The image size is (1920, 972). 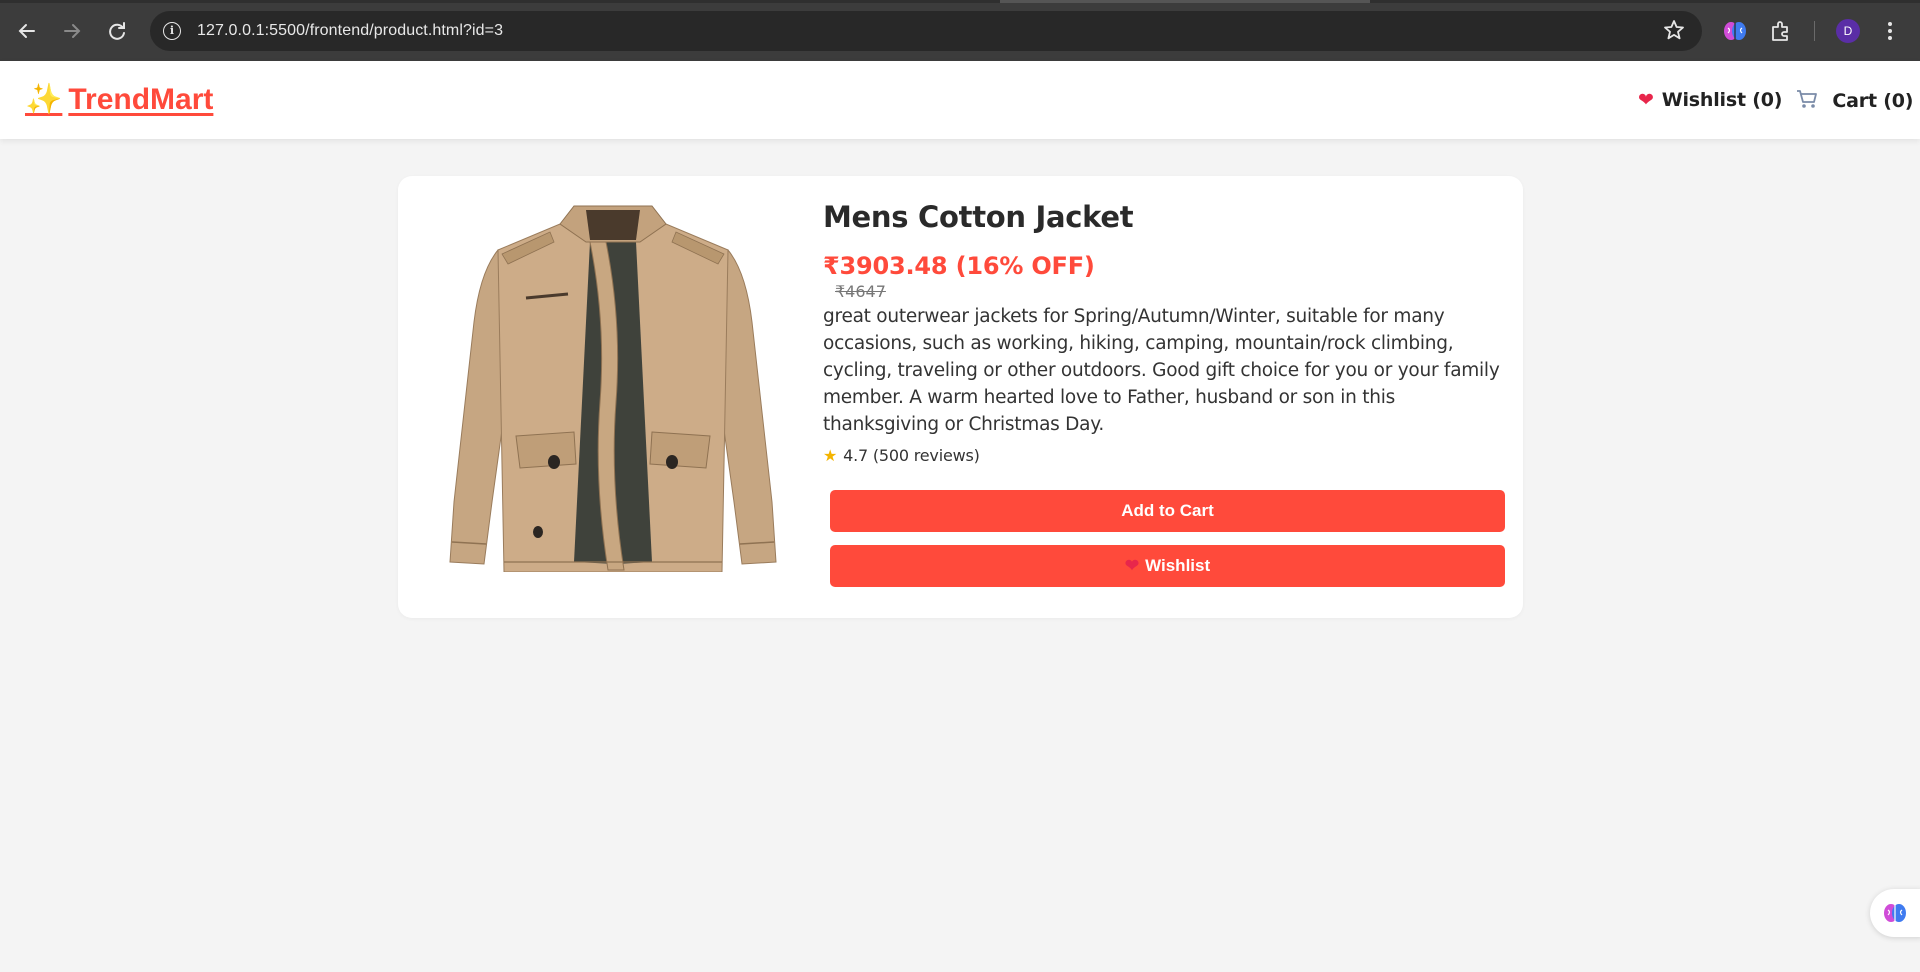 I want to click on jacket-image, so click(x=613, y=389).